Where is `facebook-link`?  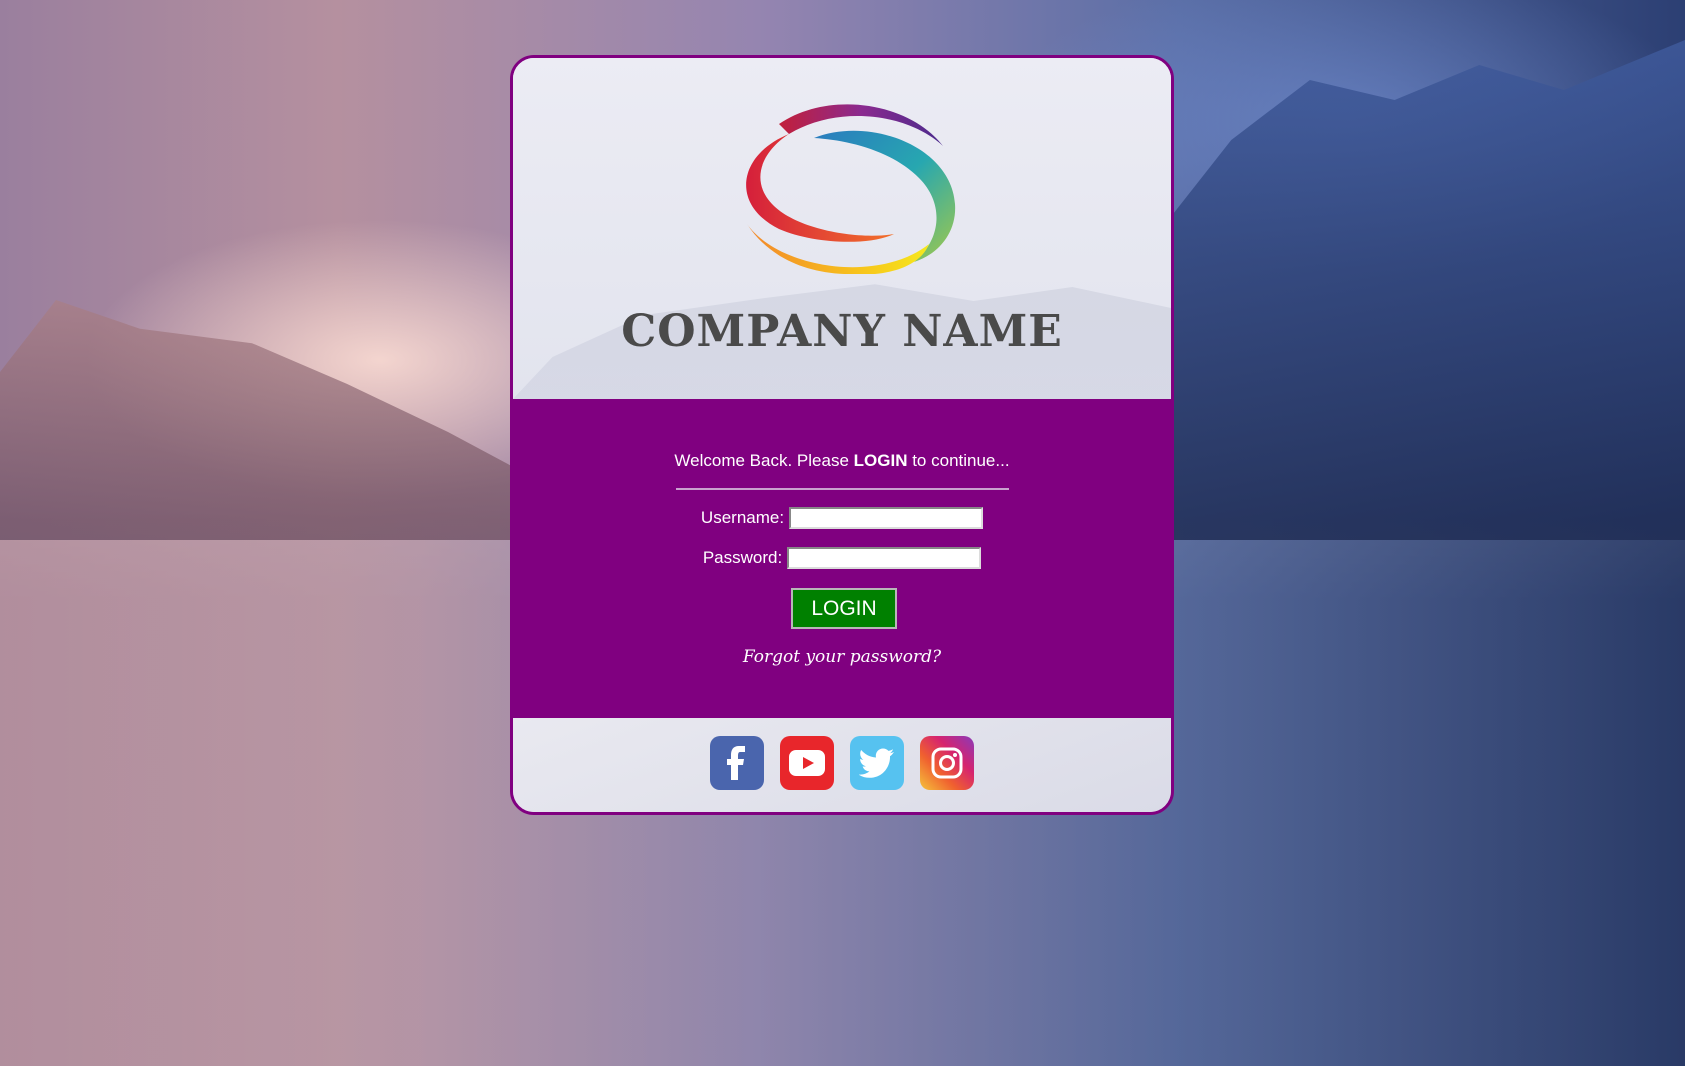 facebook-link is located at coordinates (737, 763).